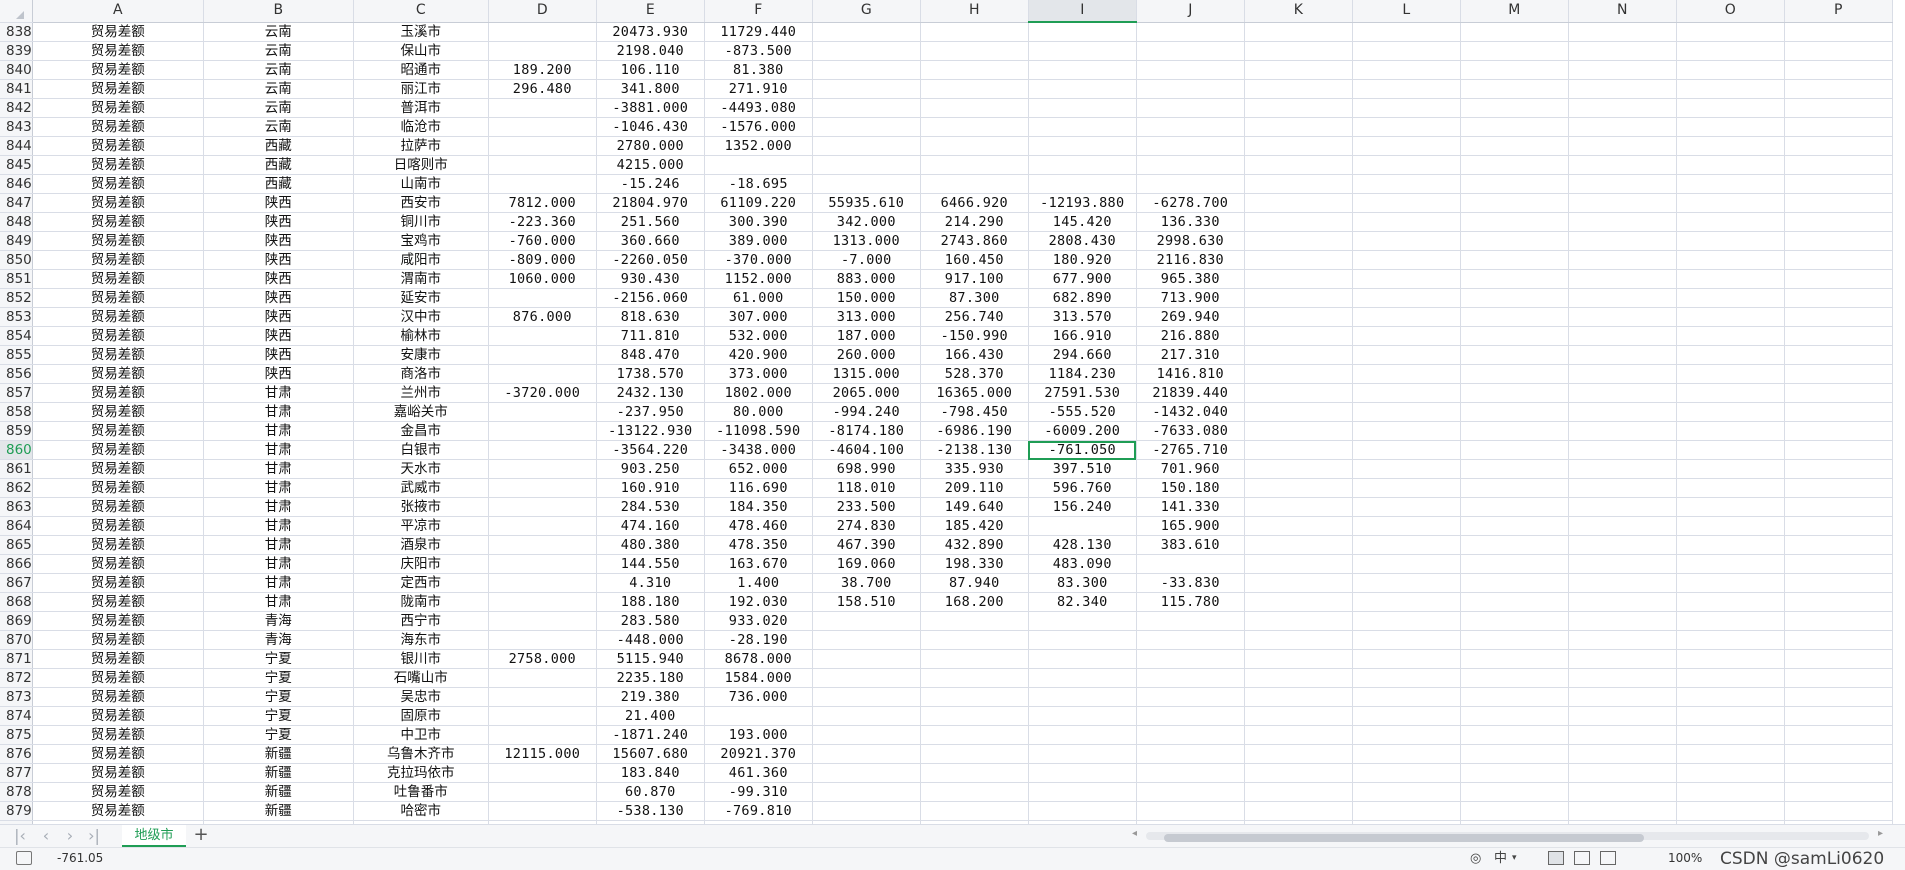 This screenshot has height=870, width=1905. What do you see at coordinates (1622, 450) in the screenshot?
I see `cell-n860` at bounding box center [1622, 450].